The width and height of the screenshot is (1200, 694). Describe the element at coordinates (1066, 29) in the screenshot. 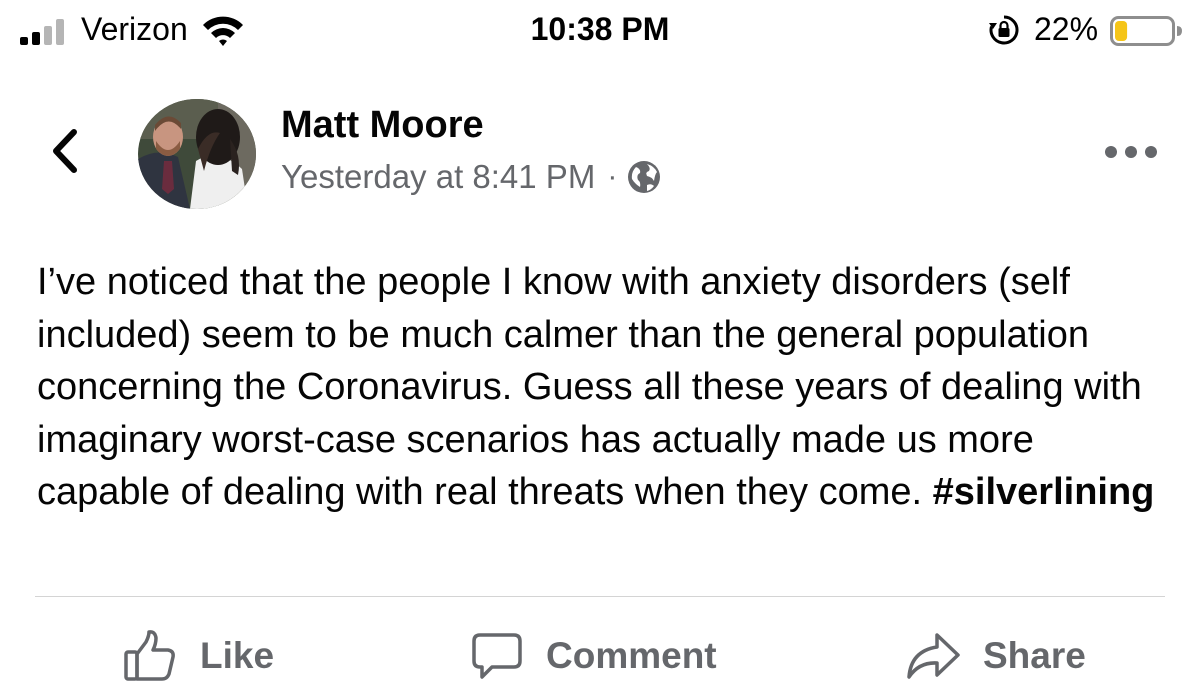

I see `battery-percentage: 22%` at that location.